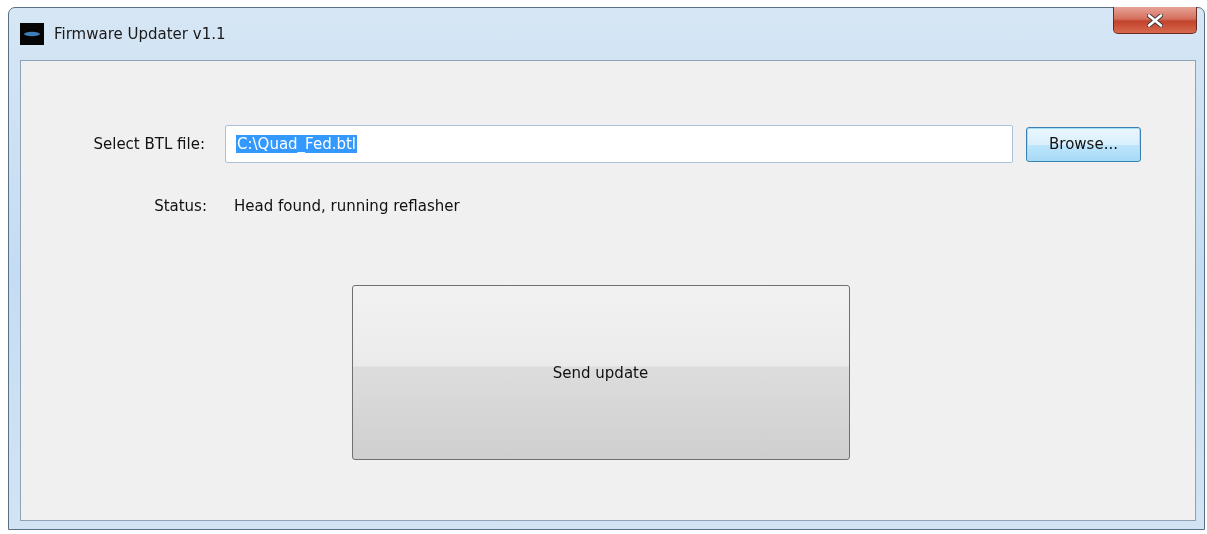  Describe the element at coordinates (148, 144) in the screenshot. I see `file-label: Select BTL file:` at that location.